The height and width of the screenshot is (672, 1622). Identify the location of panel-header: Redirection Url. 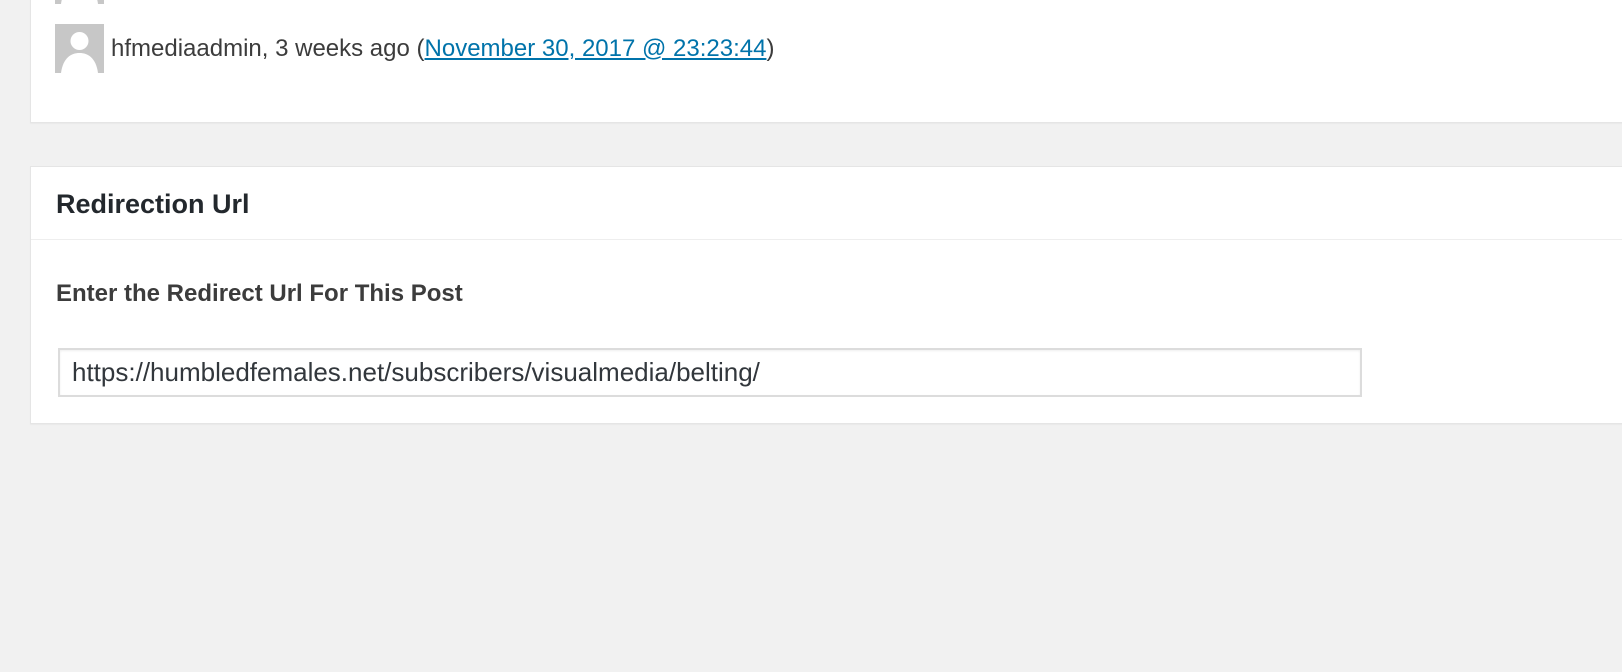
(826, 203).